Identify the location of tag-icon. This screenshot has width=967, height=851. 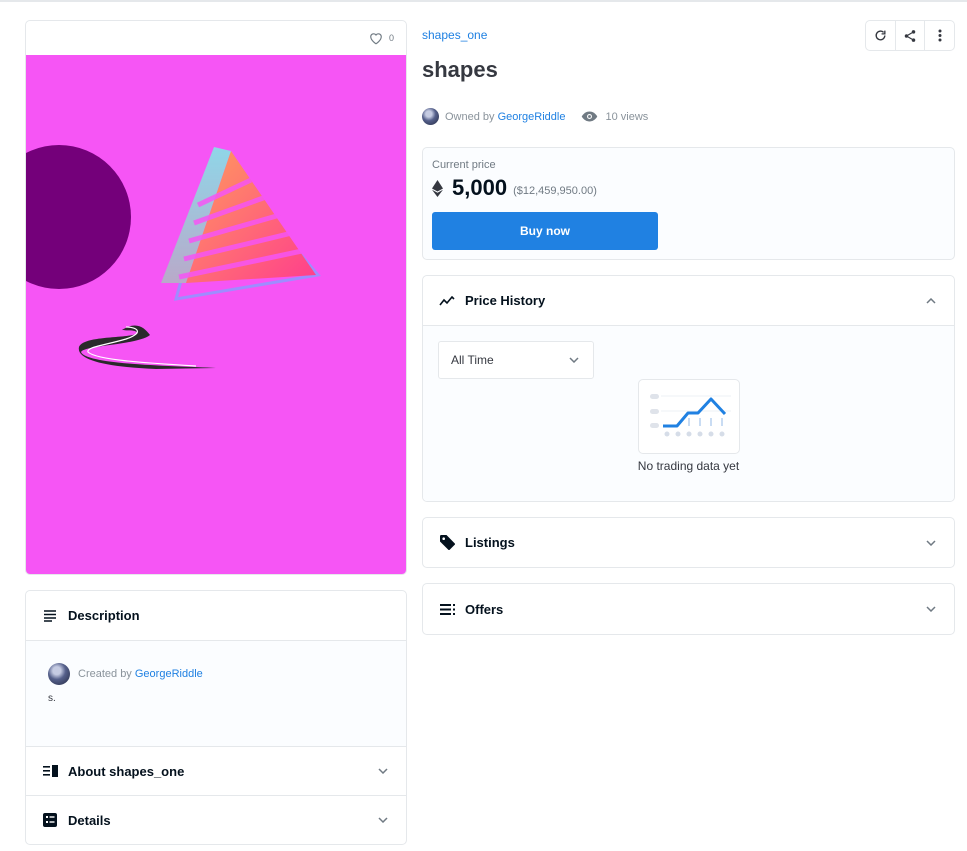
(447, 543).